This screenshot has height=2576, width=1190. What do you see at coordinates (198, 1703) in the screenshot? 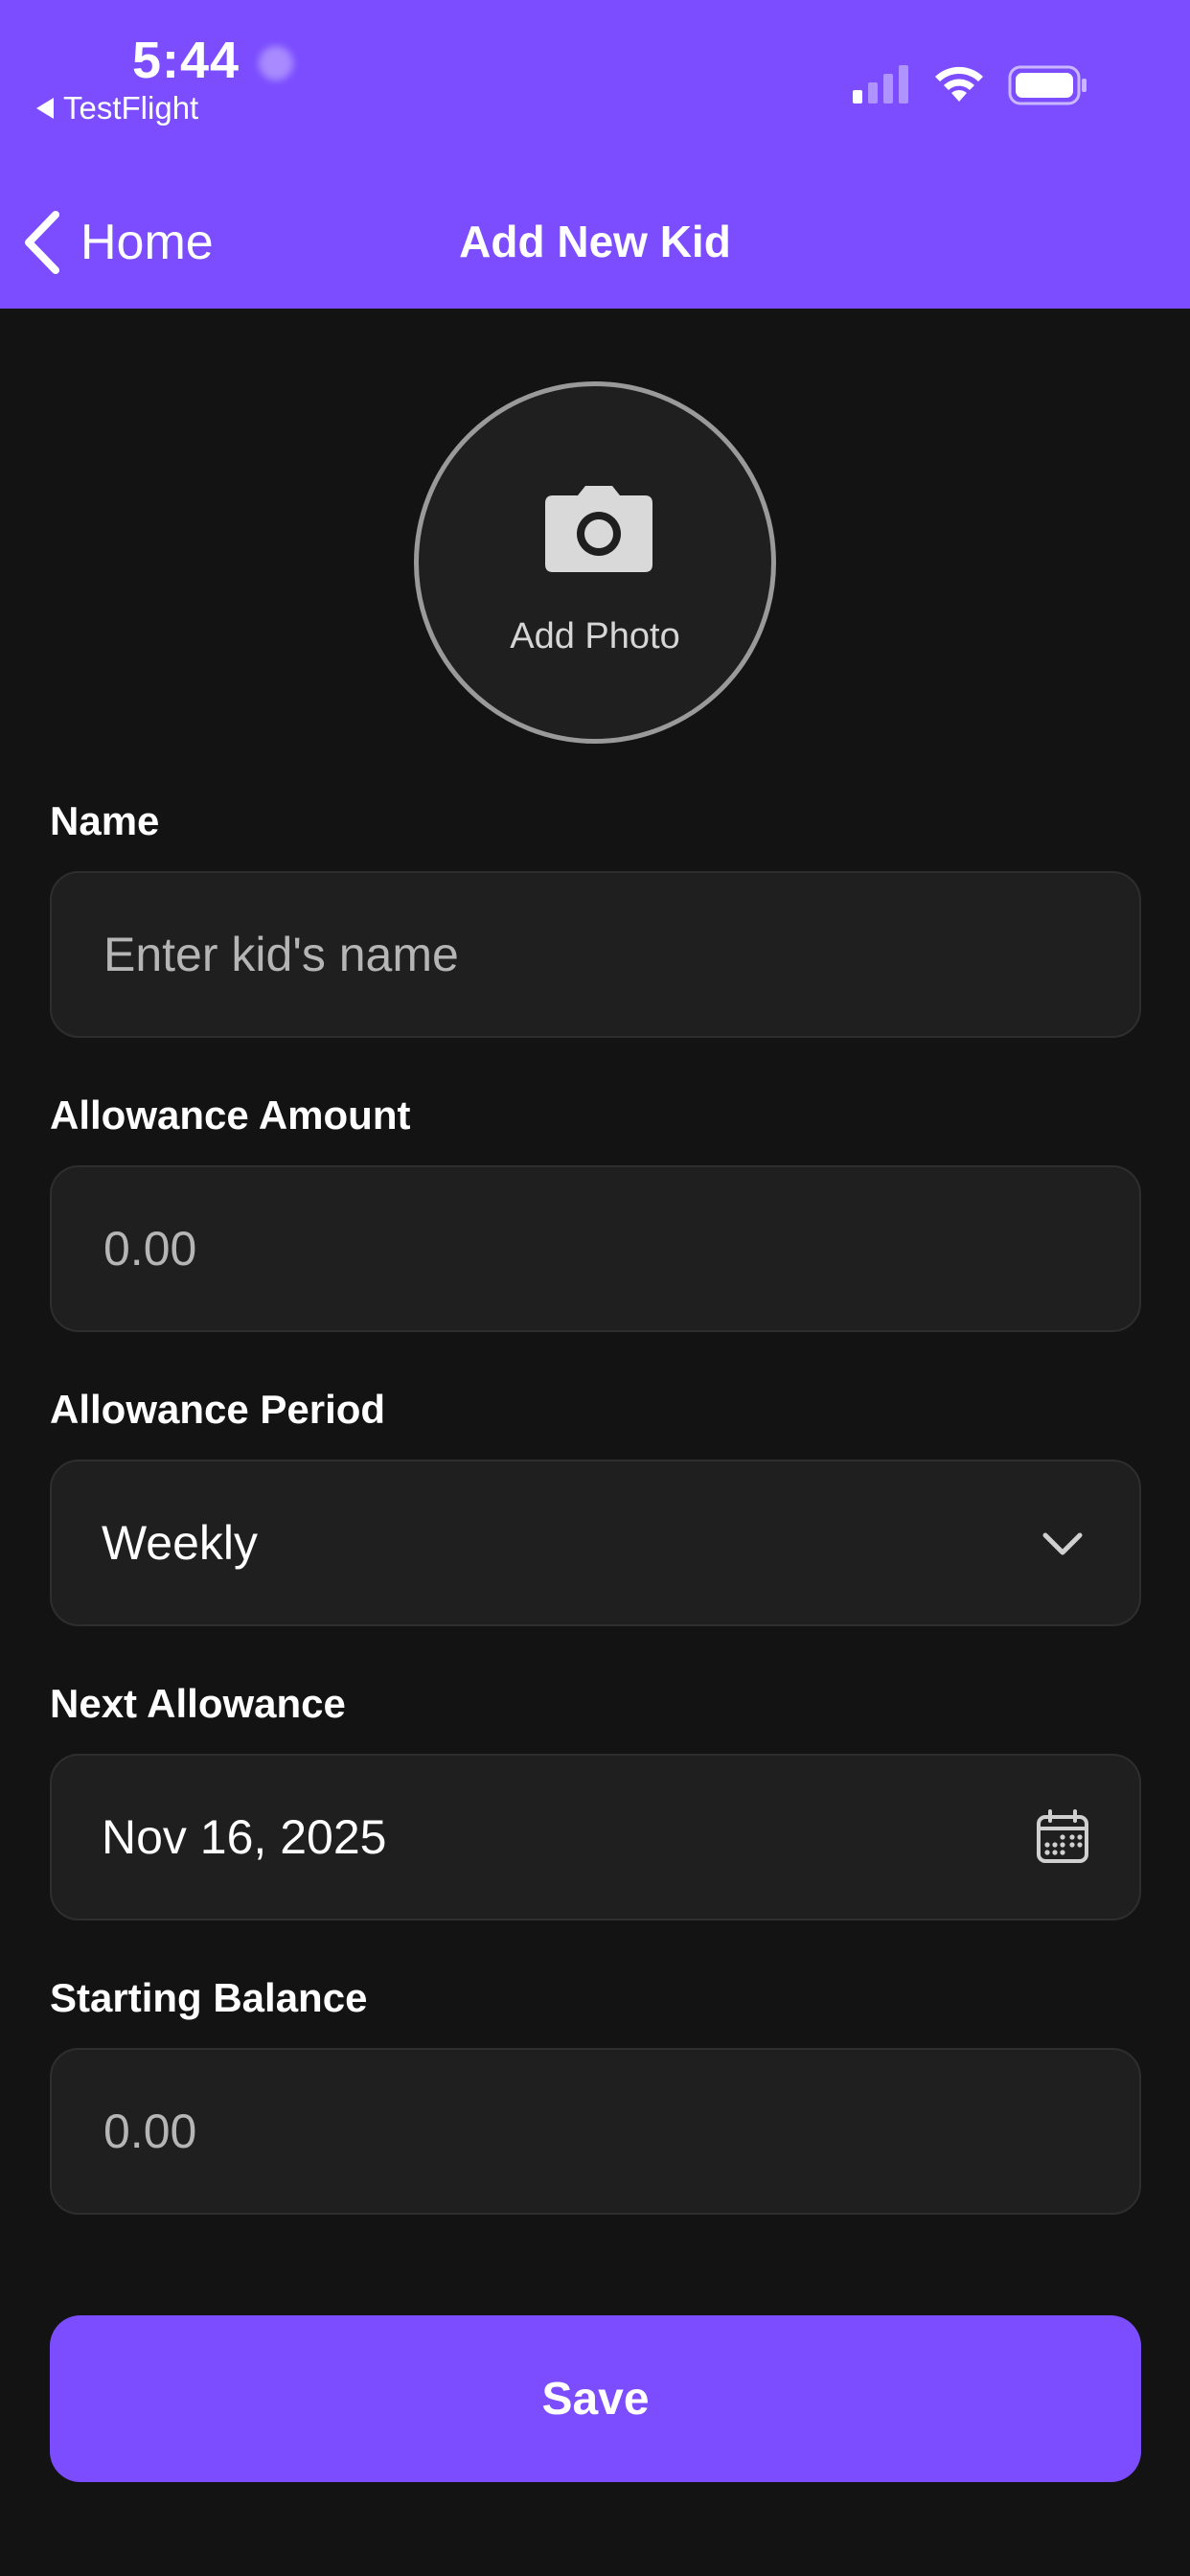
I see `next-allowance-label: Next Allowance` at bounding box center [198, 1703].